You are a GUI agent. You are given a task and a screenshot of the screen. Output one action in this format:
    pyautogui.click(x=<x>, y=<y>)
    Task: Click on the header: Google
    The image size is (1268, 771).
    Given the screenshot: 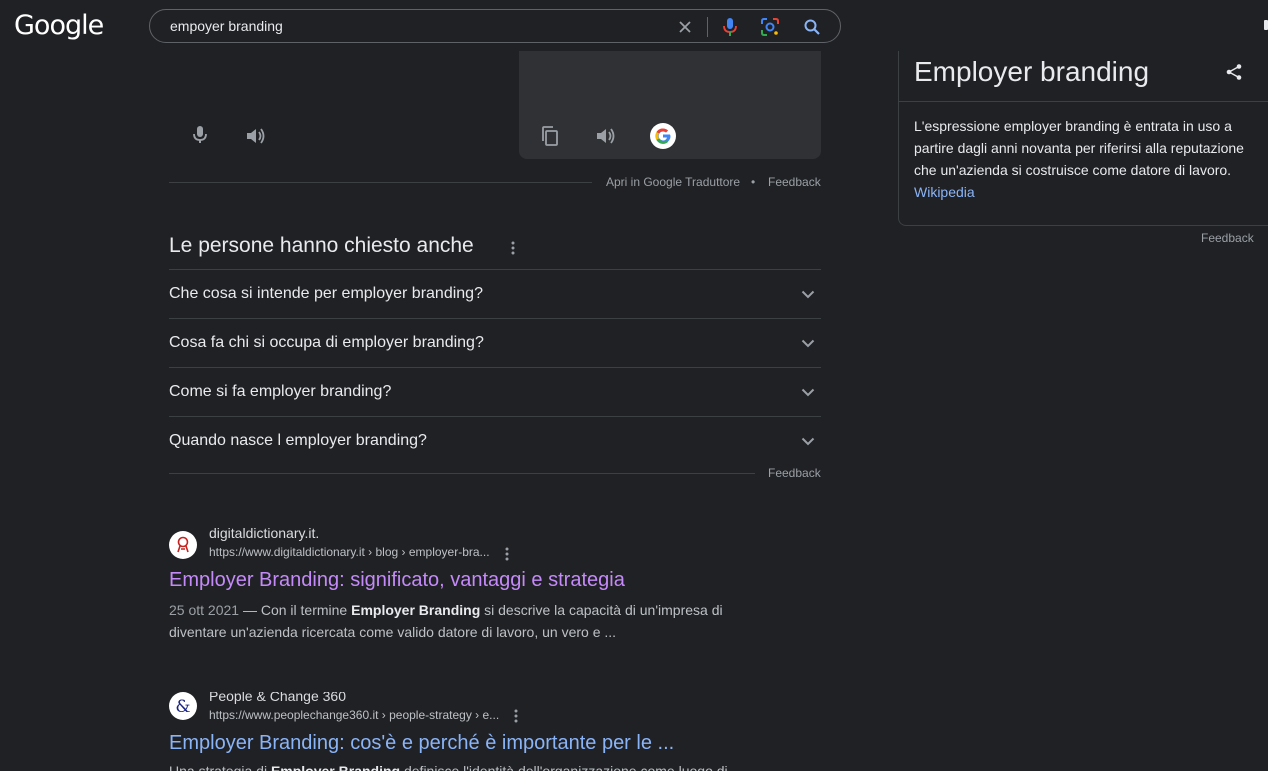 What is the action you would take?
    pyautogui.click(x=634, y=25)
    